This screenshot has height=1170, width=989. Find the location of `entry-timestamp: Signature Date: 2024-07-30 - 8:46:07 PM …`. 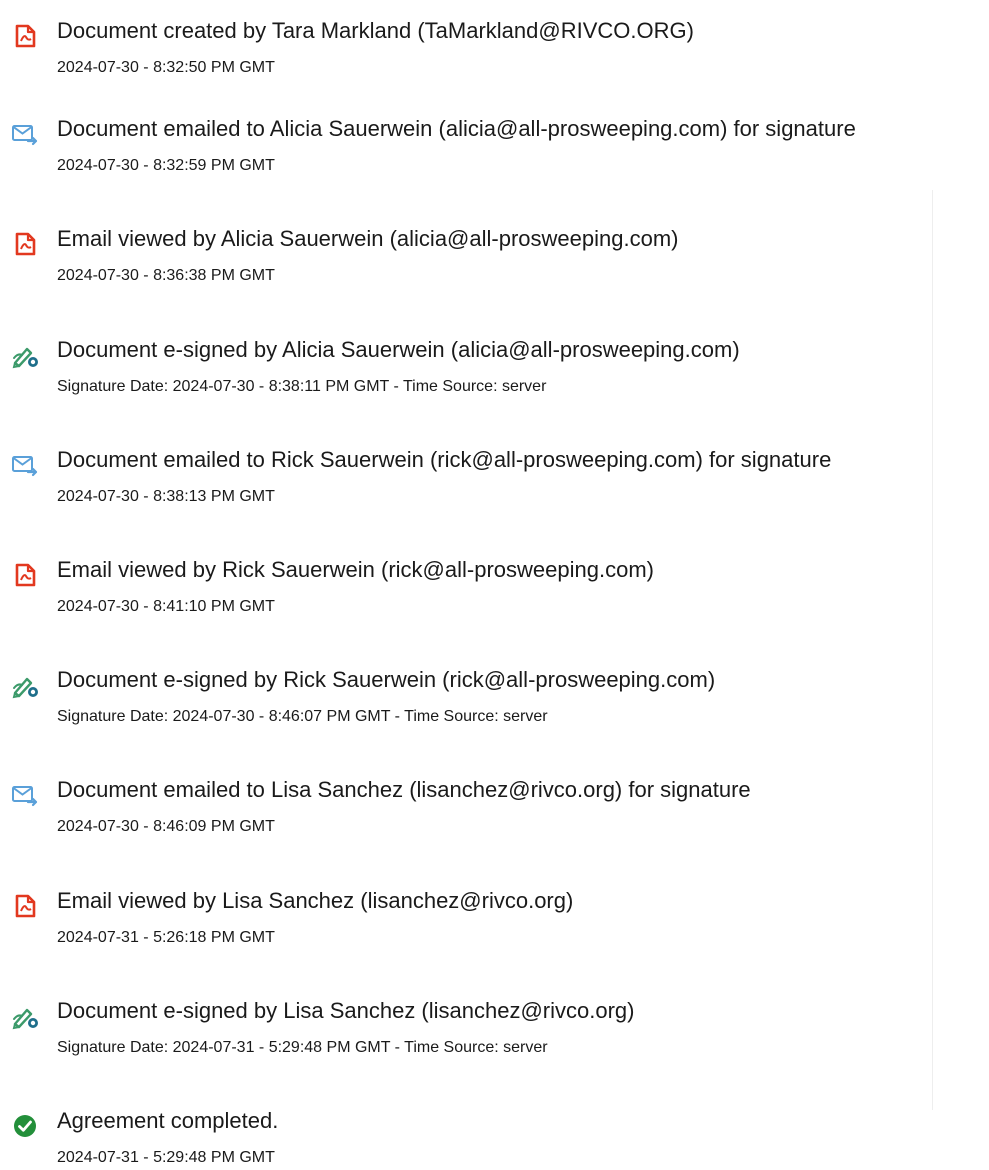

entry-timestamp: Signature Date: 2024-07-30 - 8:46:07 PM … is located at coordinates (302, 716).